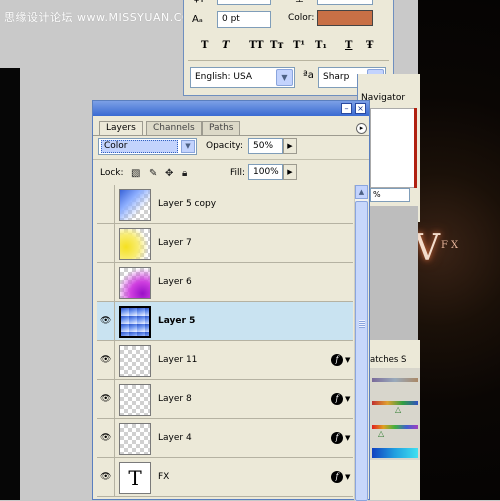 The image size is (500, 501). What do you see at coordinates (369, 45) in the screenshot?
I see `strikethrough-button: Ŧ` at bounding box center [369, 45].